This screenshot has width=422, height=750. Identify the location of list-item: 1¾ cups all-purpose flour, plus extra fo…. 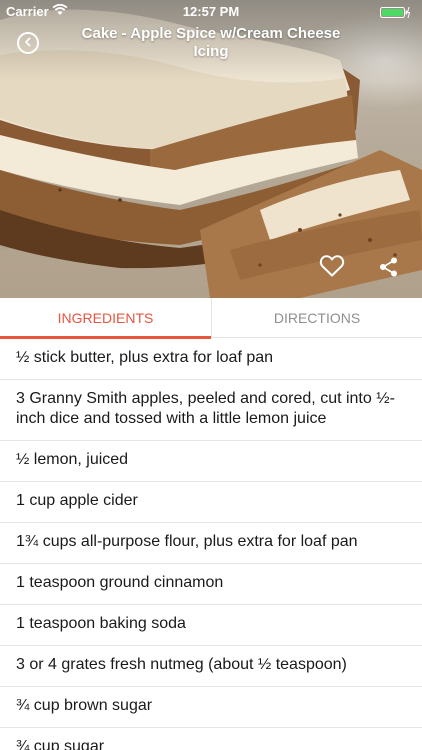
(211, 543).